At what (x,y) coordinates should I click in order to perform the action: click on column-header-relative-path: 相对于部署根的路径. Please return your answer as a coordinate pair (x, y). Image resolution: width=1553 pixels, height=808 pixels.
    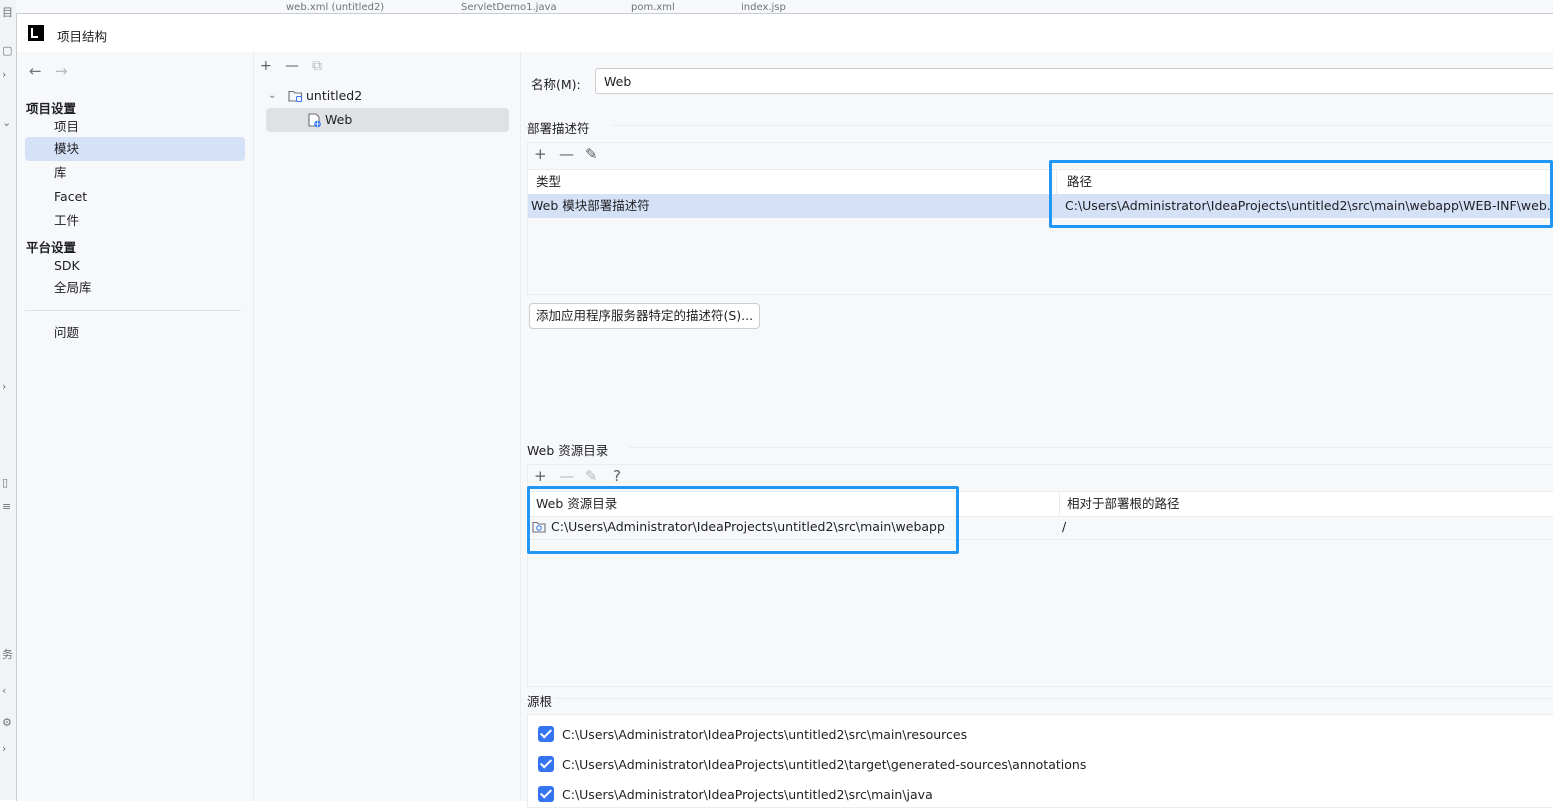
    Looking at the image, I should click on (1123, 504).